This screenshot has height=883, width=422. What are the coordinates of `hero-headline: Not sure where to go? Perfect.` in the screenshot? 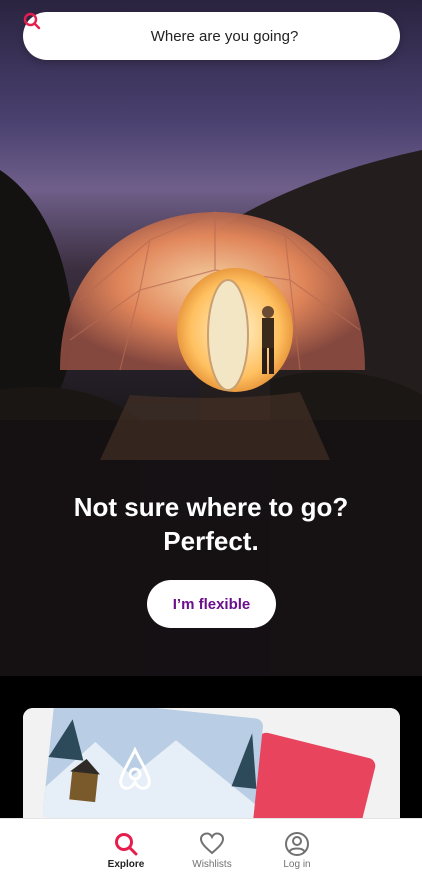 It's located at (211, 524).